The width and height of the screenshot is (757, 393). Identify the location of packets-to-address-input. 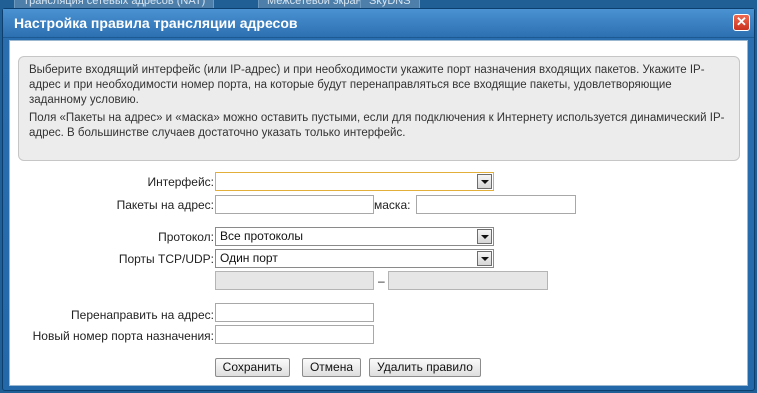
(294, 204).